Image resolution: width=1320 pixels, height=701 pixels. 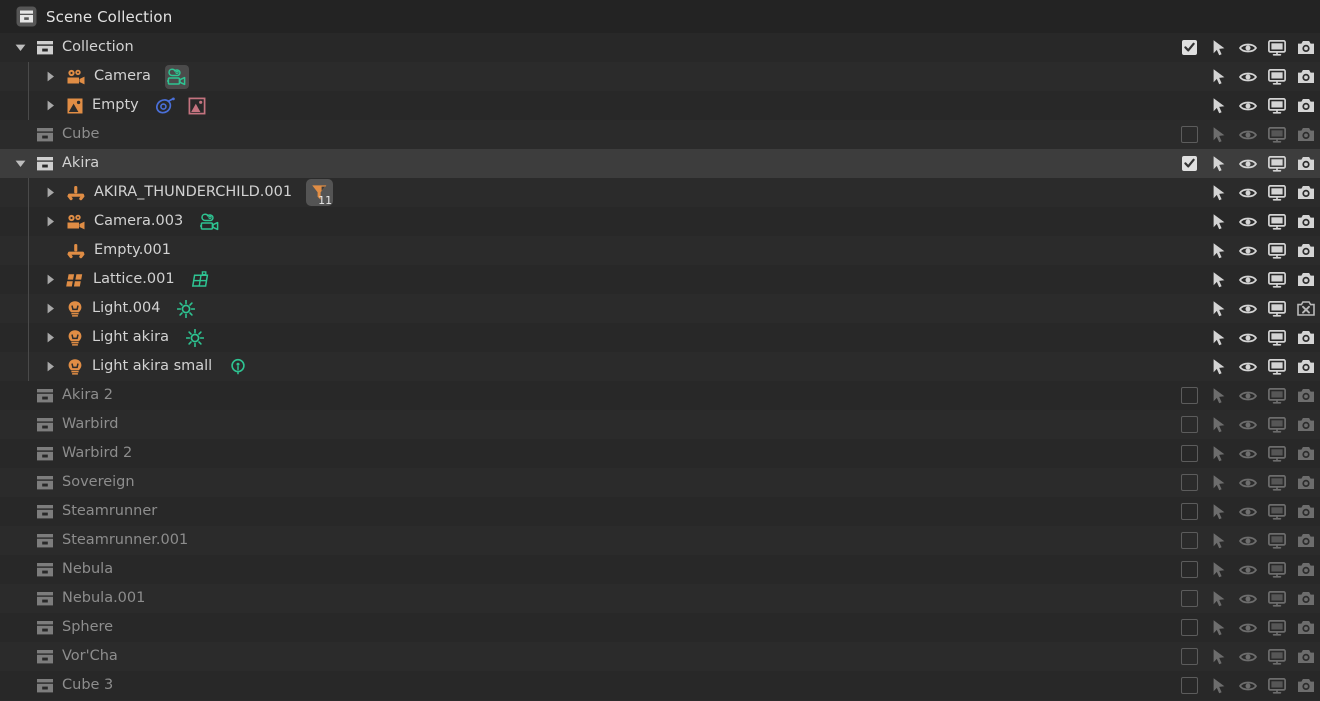 I want to click on outliner-row: Camera, so click(x=660, y=76).